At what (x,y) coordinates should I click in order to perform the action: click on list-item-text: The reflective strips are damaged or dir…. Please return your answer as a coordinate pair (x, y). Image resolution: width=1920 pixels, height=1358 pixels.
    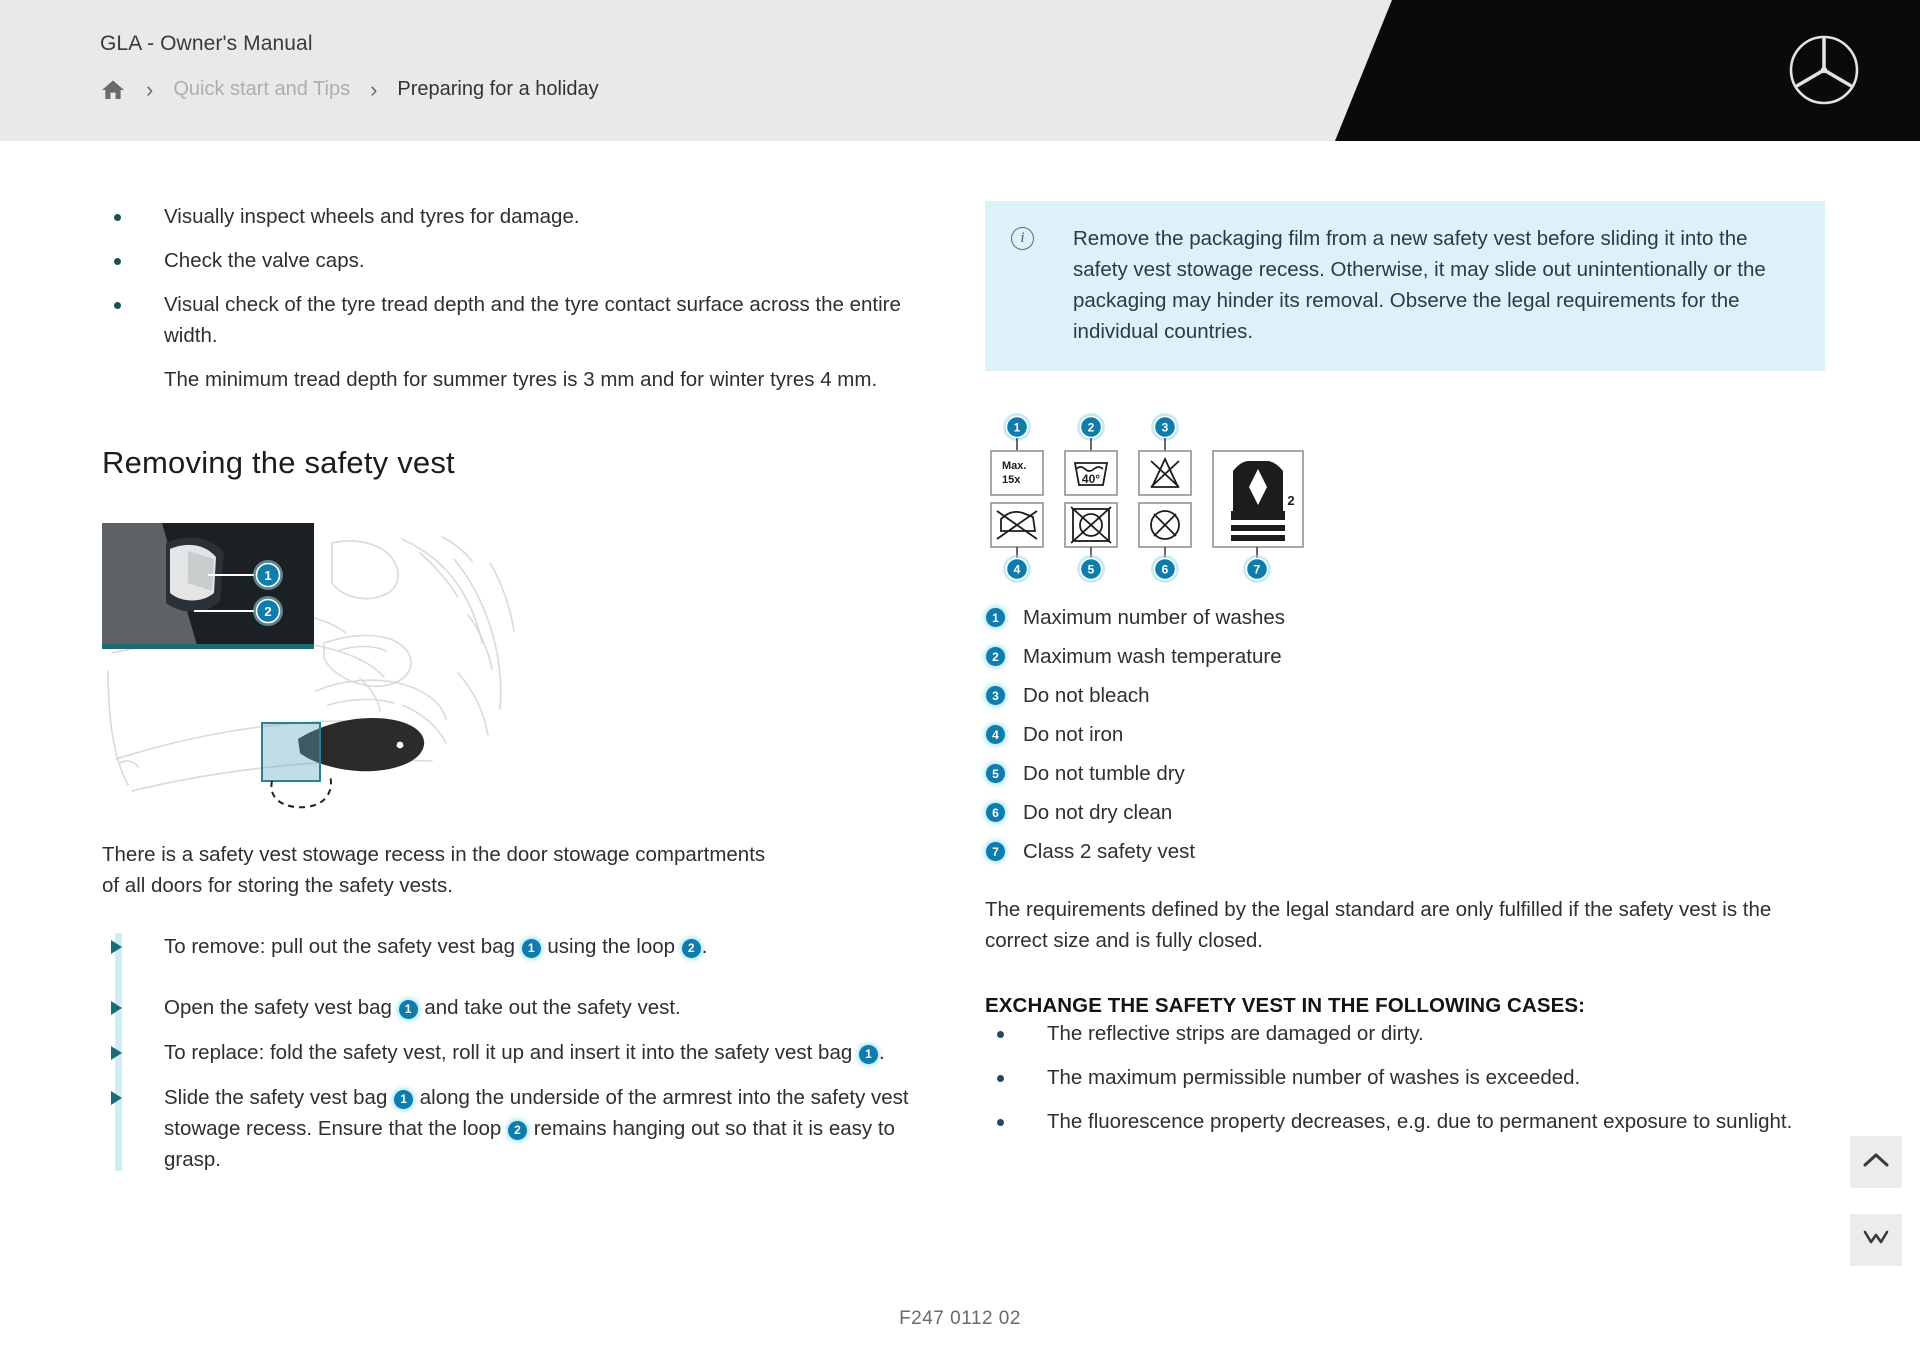
    Looking at the image, I should click on (1235, 1033).